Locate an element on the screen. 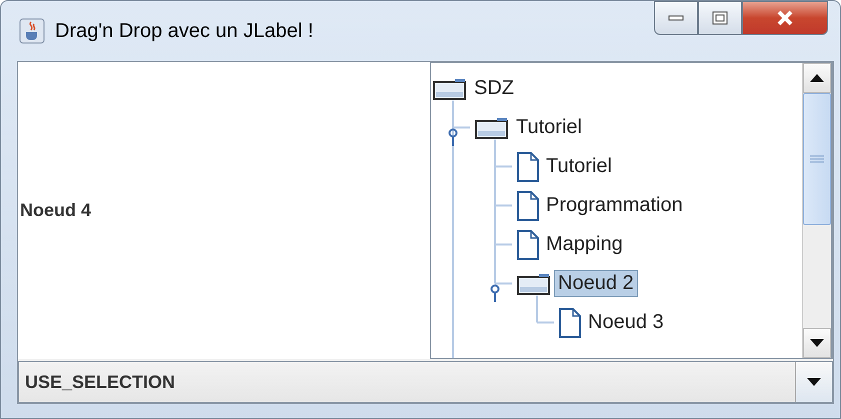 The width and height of the screenshot is (841, 419). scrollbar is located at coordinates (816, 210).